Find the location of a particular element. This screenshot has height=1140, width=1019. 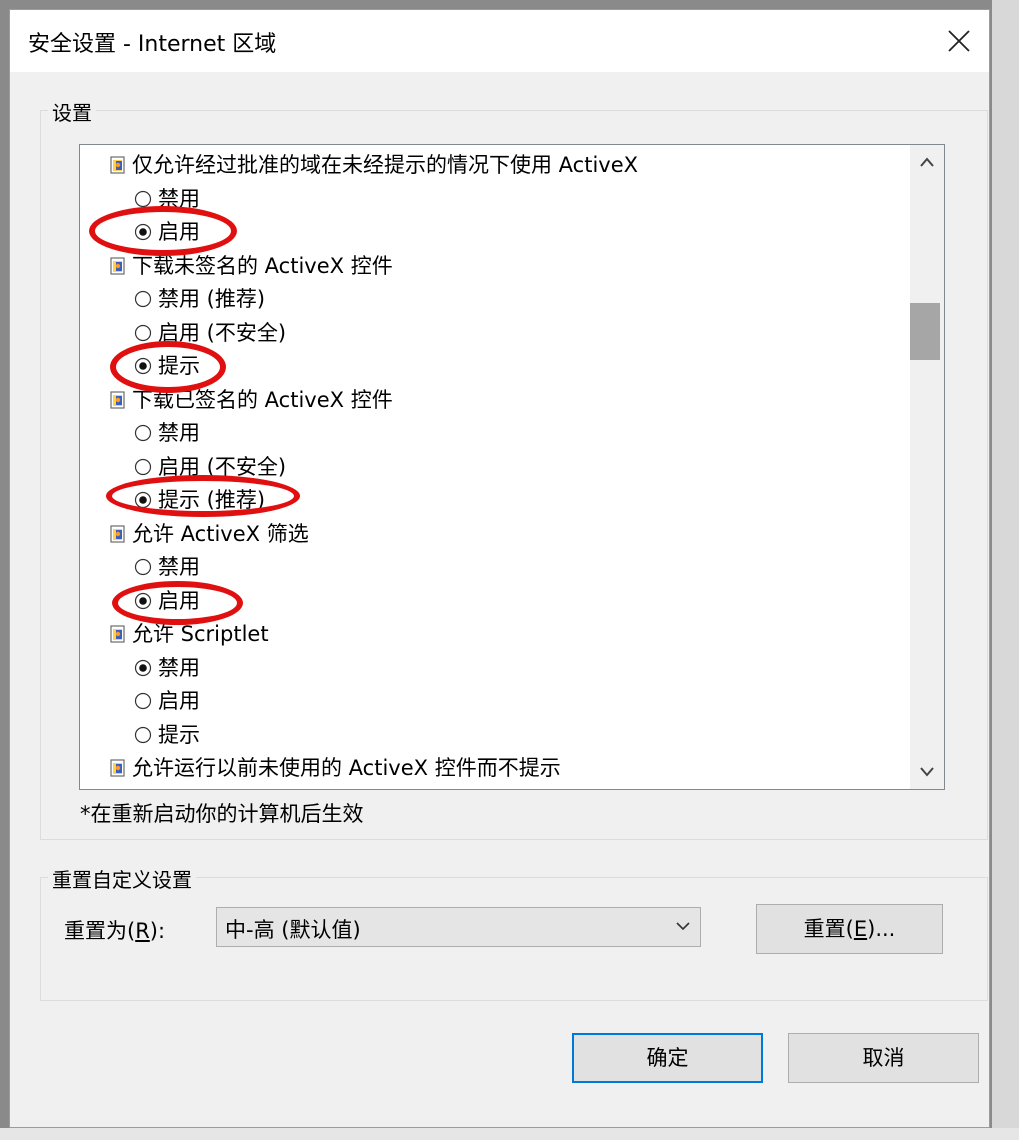

setting-category-label: 仅允许经过批准的域在未经提示的情况下使用 ActiveX is located at coordinates (385, 165).